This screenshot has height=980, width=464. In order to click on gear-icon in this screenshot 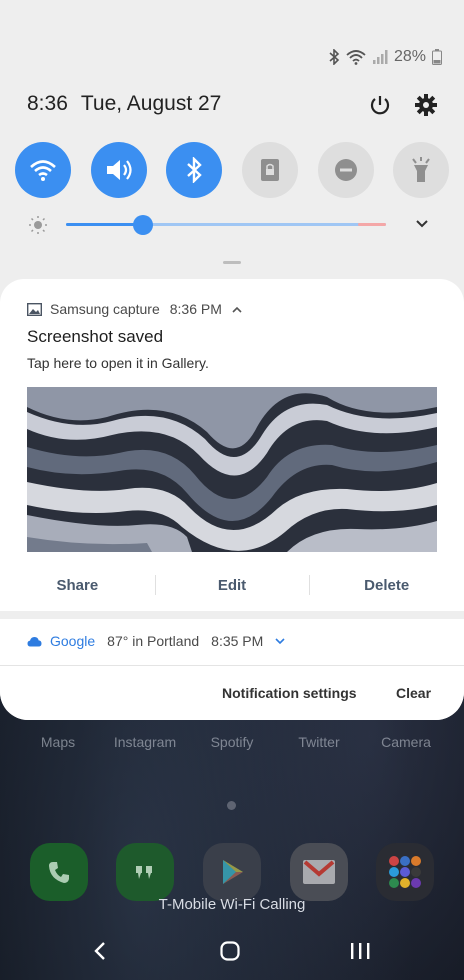, I will do `click(426, 105)`.